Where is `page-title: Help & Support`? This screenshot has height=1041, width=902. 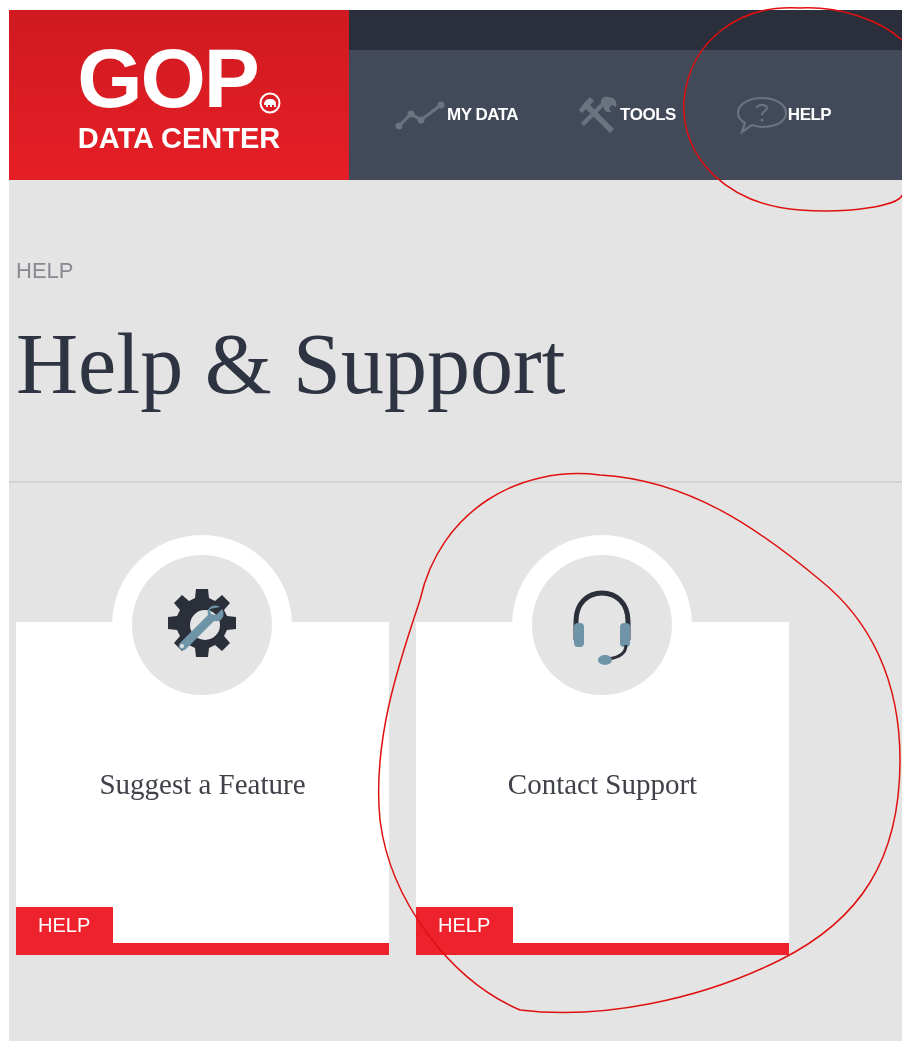
page-title: Help & Support is located at coordinates (291, 364).